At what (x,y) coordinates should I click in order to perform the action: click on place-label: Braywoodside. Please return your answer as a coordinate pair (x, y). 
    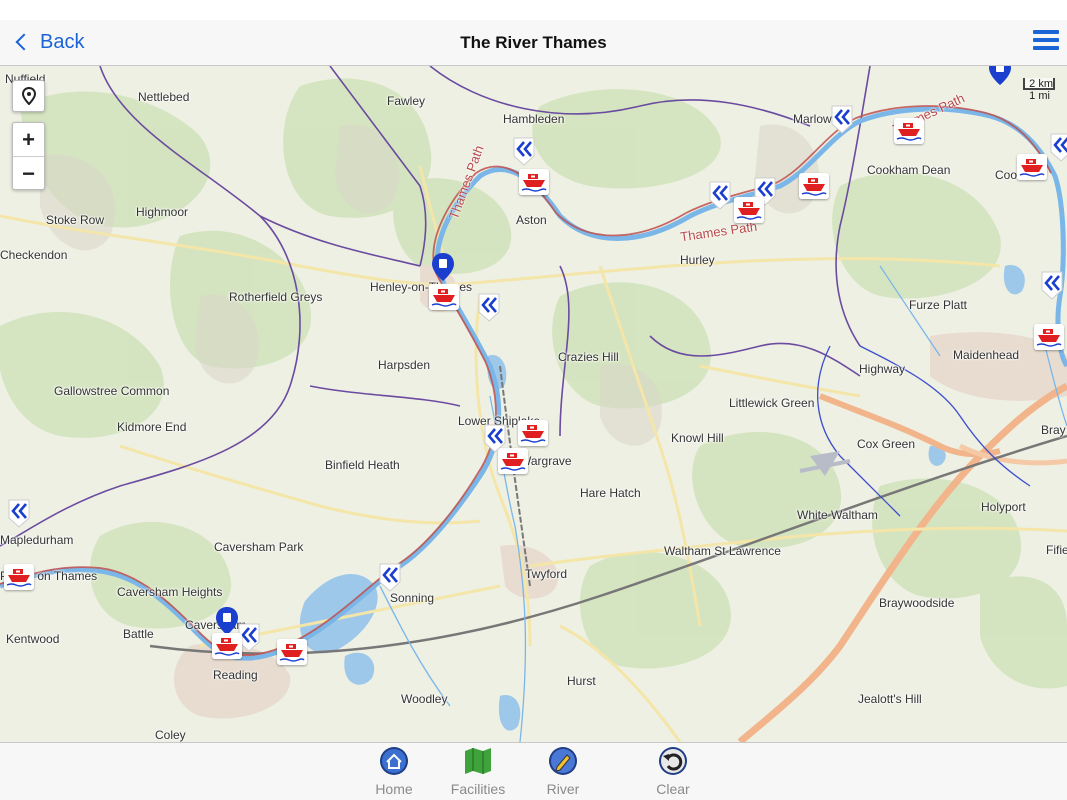
    Looking at the image, I should click on (917, 603).